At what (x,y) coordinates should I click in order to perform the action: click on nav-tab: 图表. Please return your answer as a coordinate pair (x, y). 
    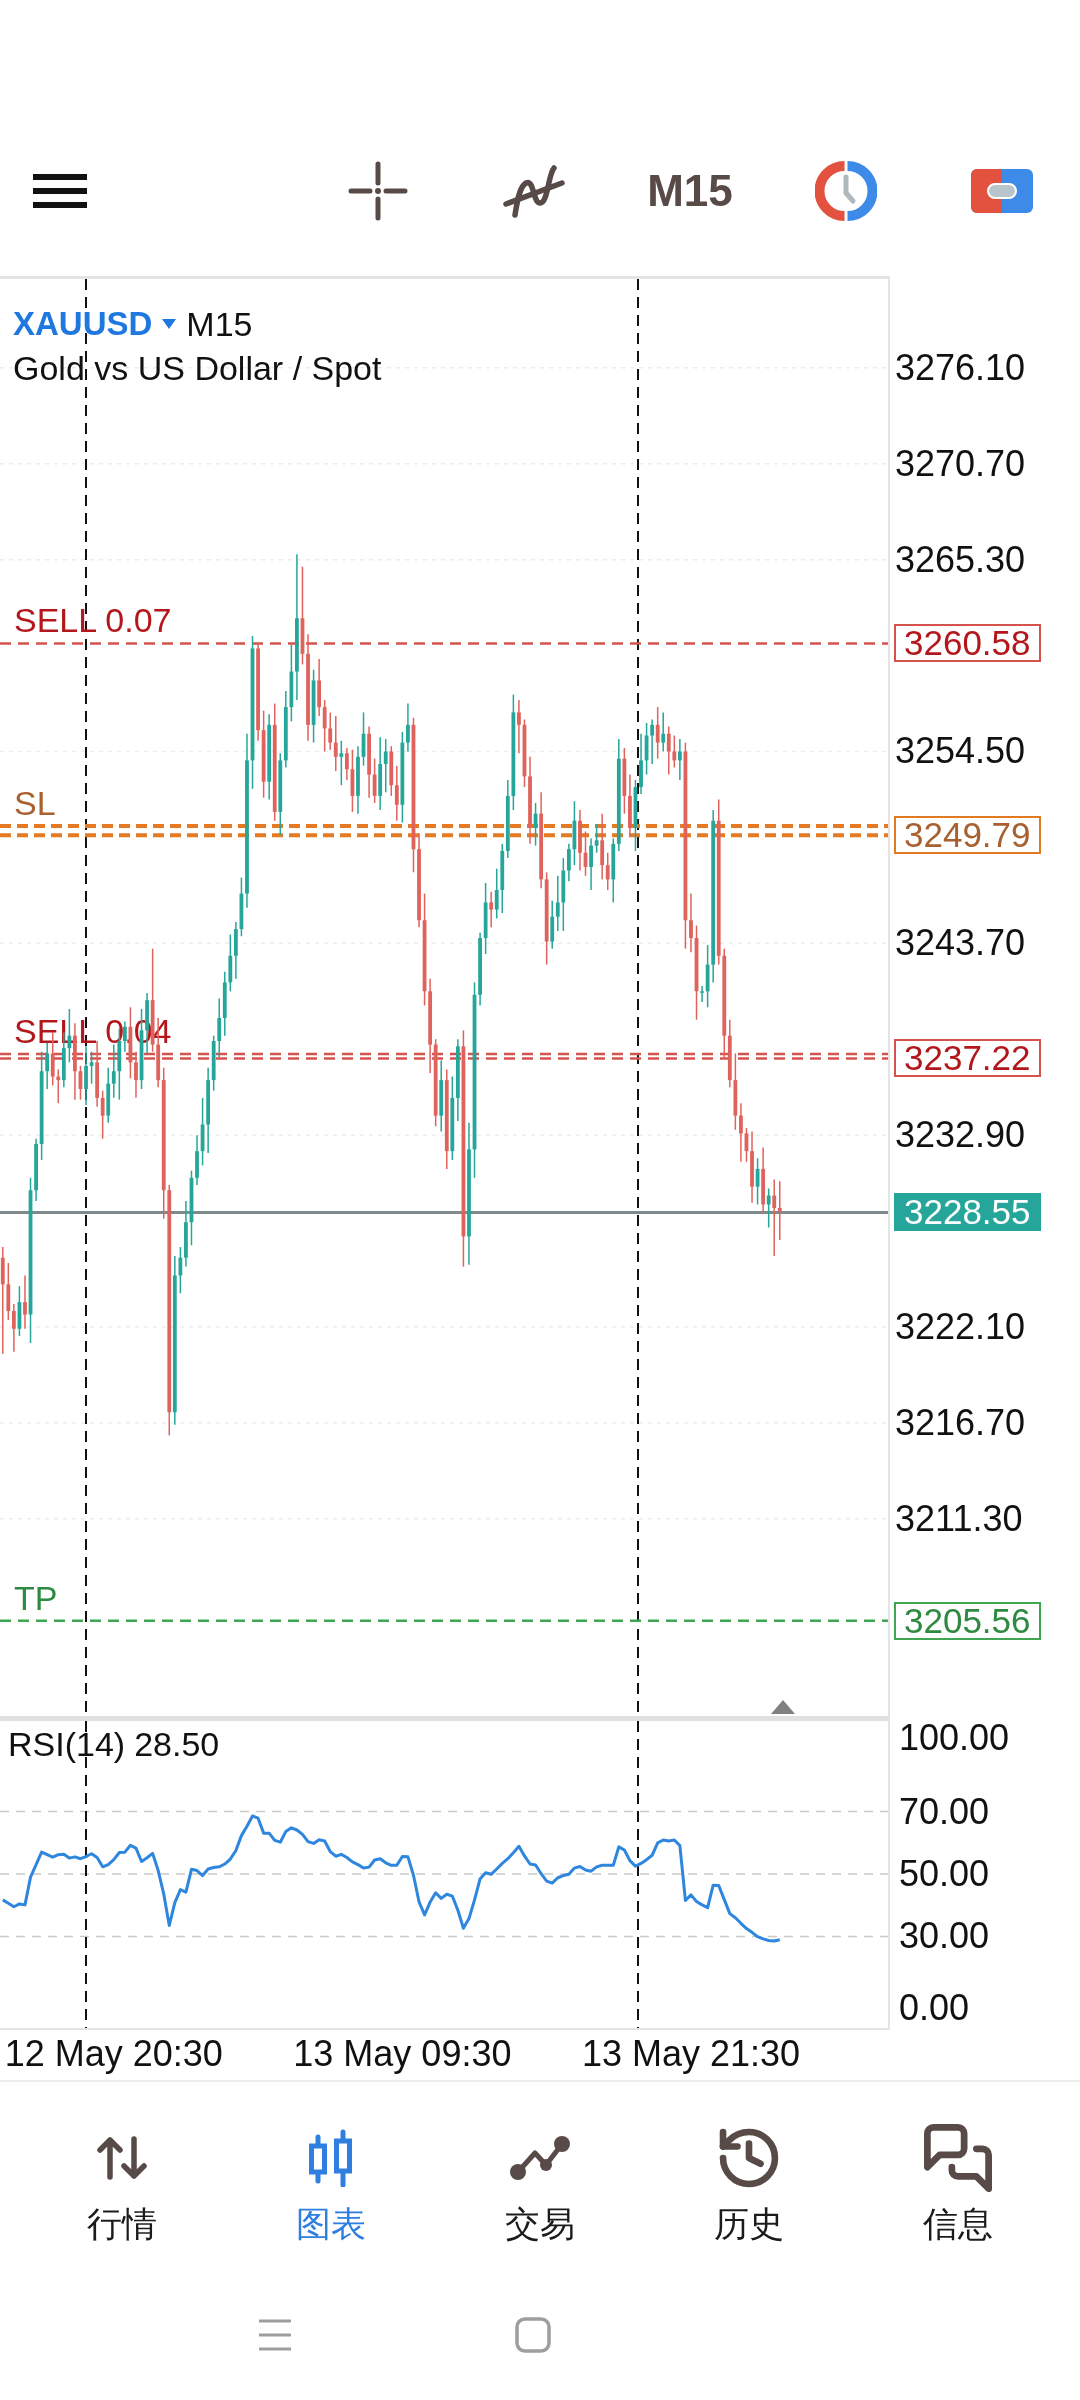
    Looking at the image, I should click on (331, 2182).